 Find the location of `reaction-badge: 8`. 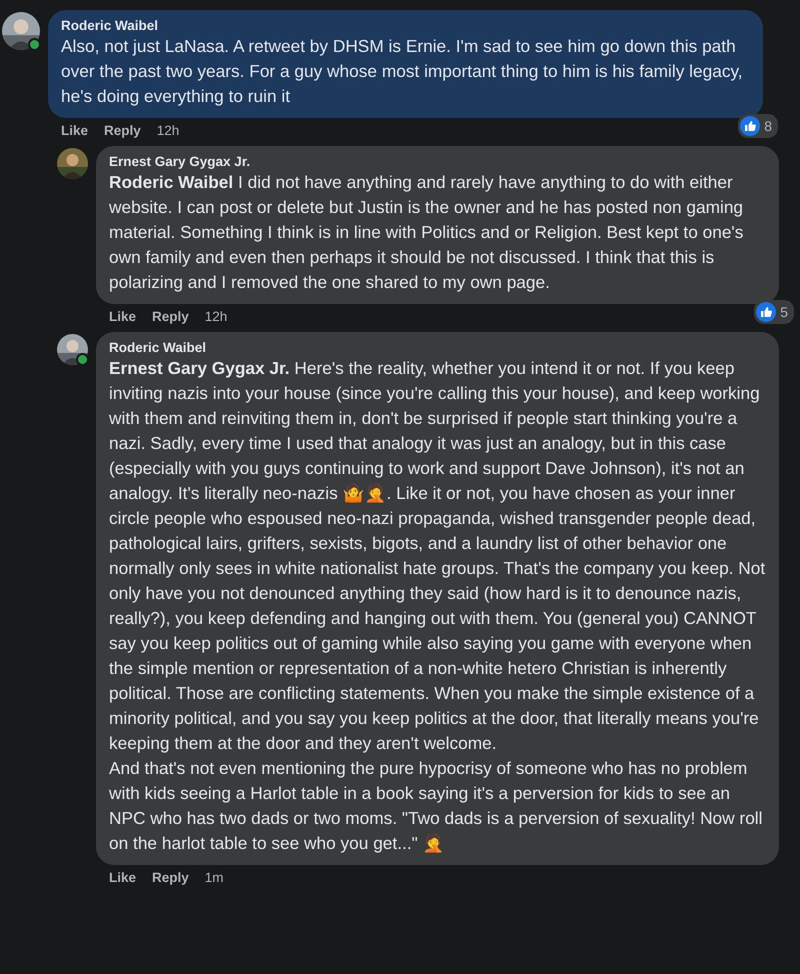

reaction-badge: 8 is located at coordinates (758, 126).